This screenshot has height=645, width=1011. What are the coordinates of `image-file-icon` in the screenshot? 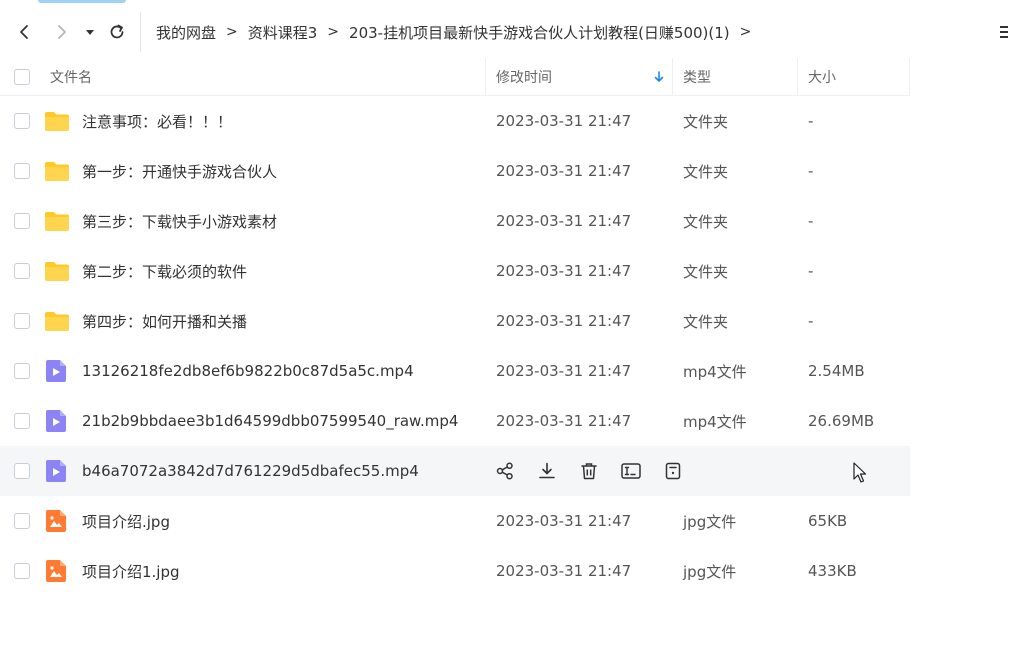 It's located at (56, 521).